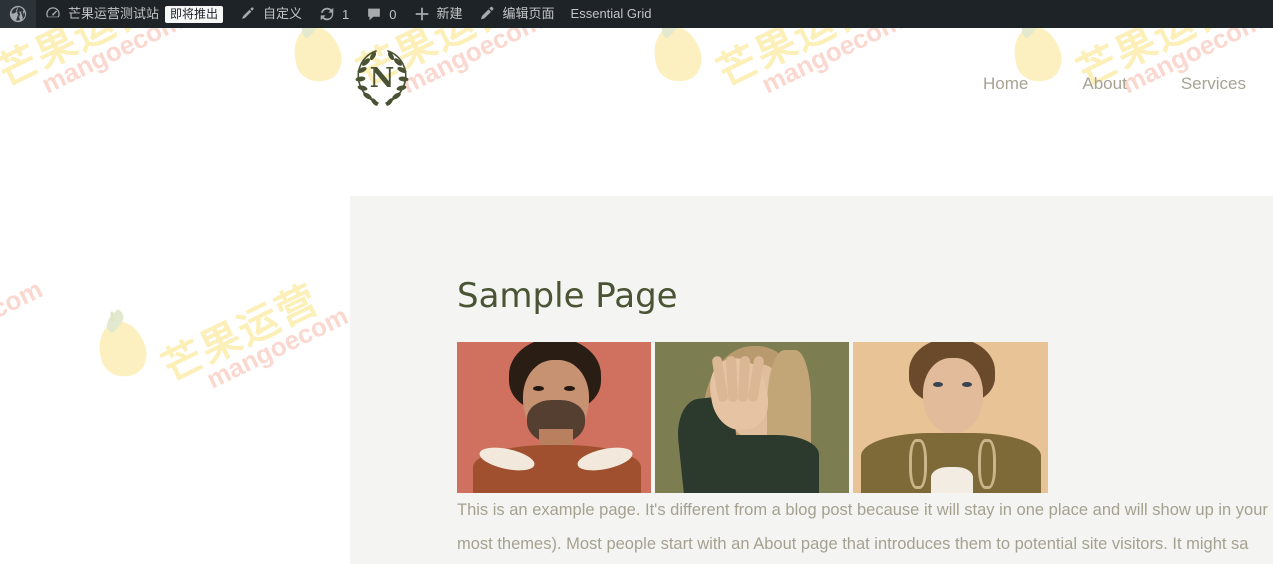 This screenshot has height=564, width=1273. I want to click on portrait-body, so click(757, 464).